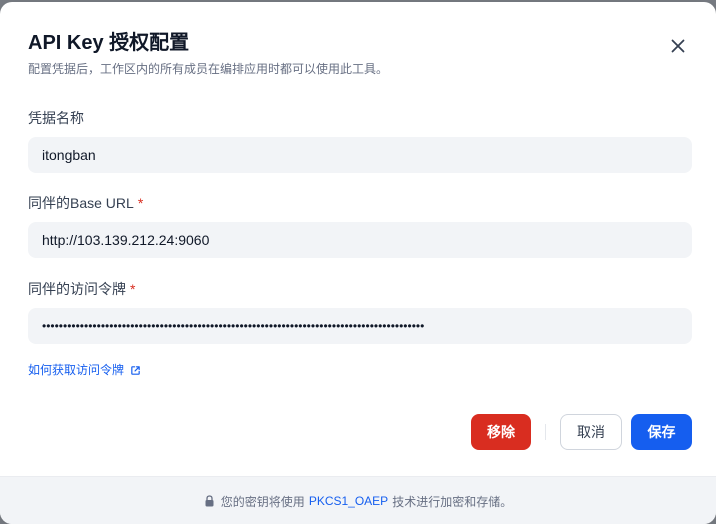 The height and width of the screenshot is (524, 716). I want to click on help-link-label: 如何获取访问令牌, so click(76, 370).